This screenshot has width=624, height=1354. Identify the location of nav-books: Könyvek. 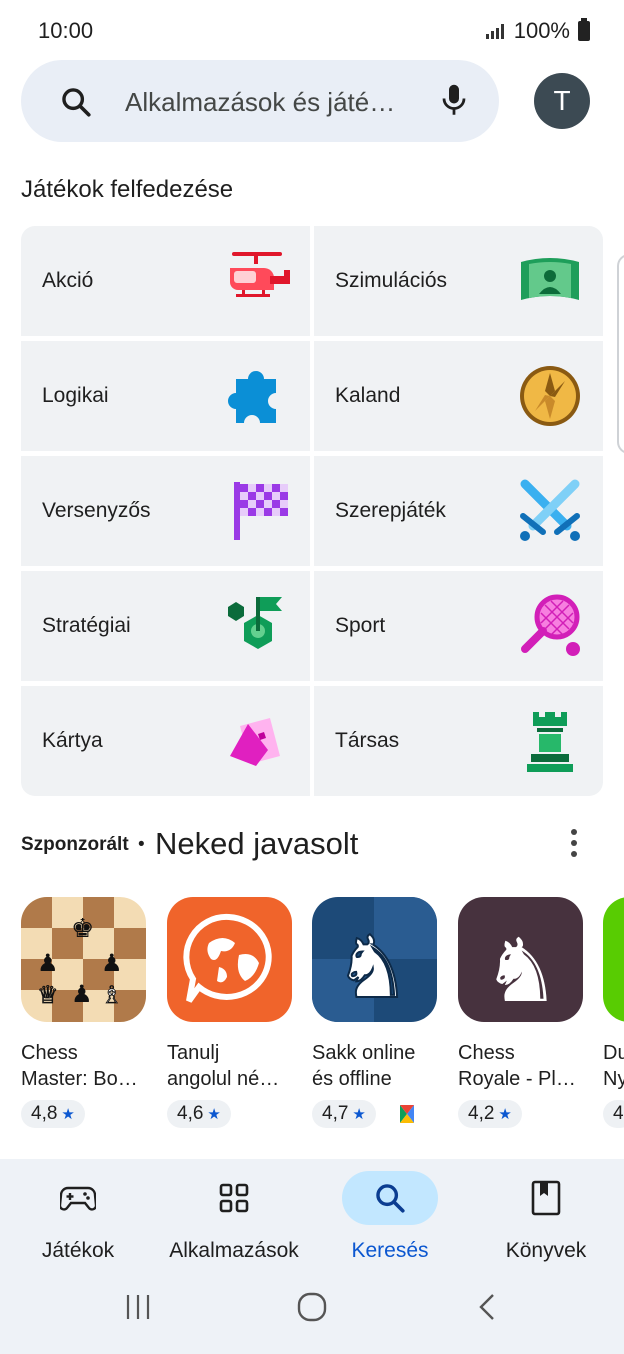
(546, 1217).